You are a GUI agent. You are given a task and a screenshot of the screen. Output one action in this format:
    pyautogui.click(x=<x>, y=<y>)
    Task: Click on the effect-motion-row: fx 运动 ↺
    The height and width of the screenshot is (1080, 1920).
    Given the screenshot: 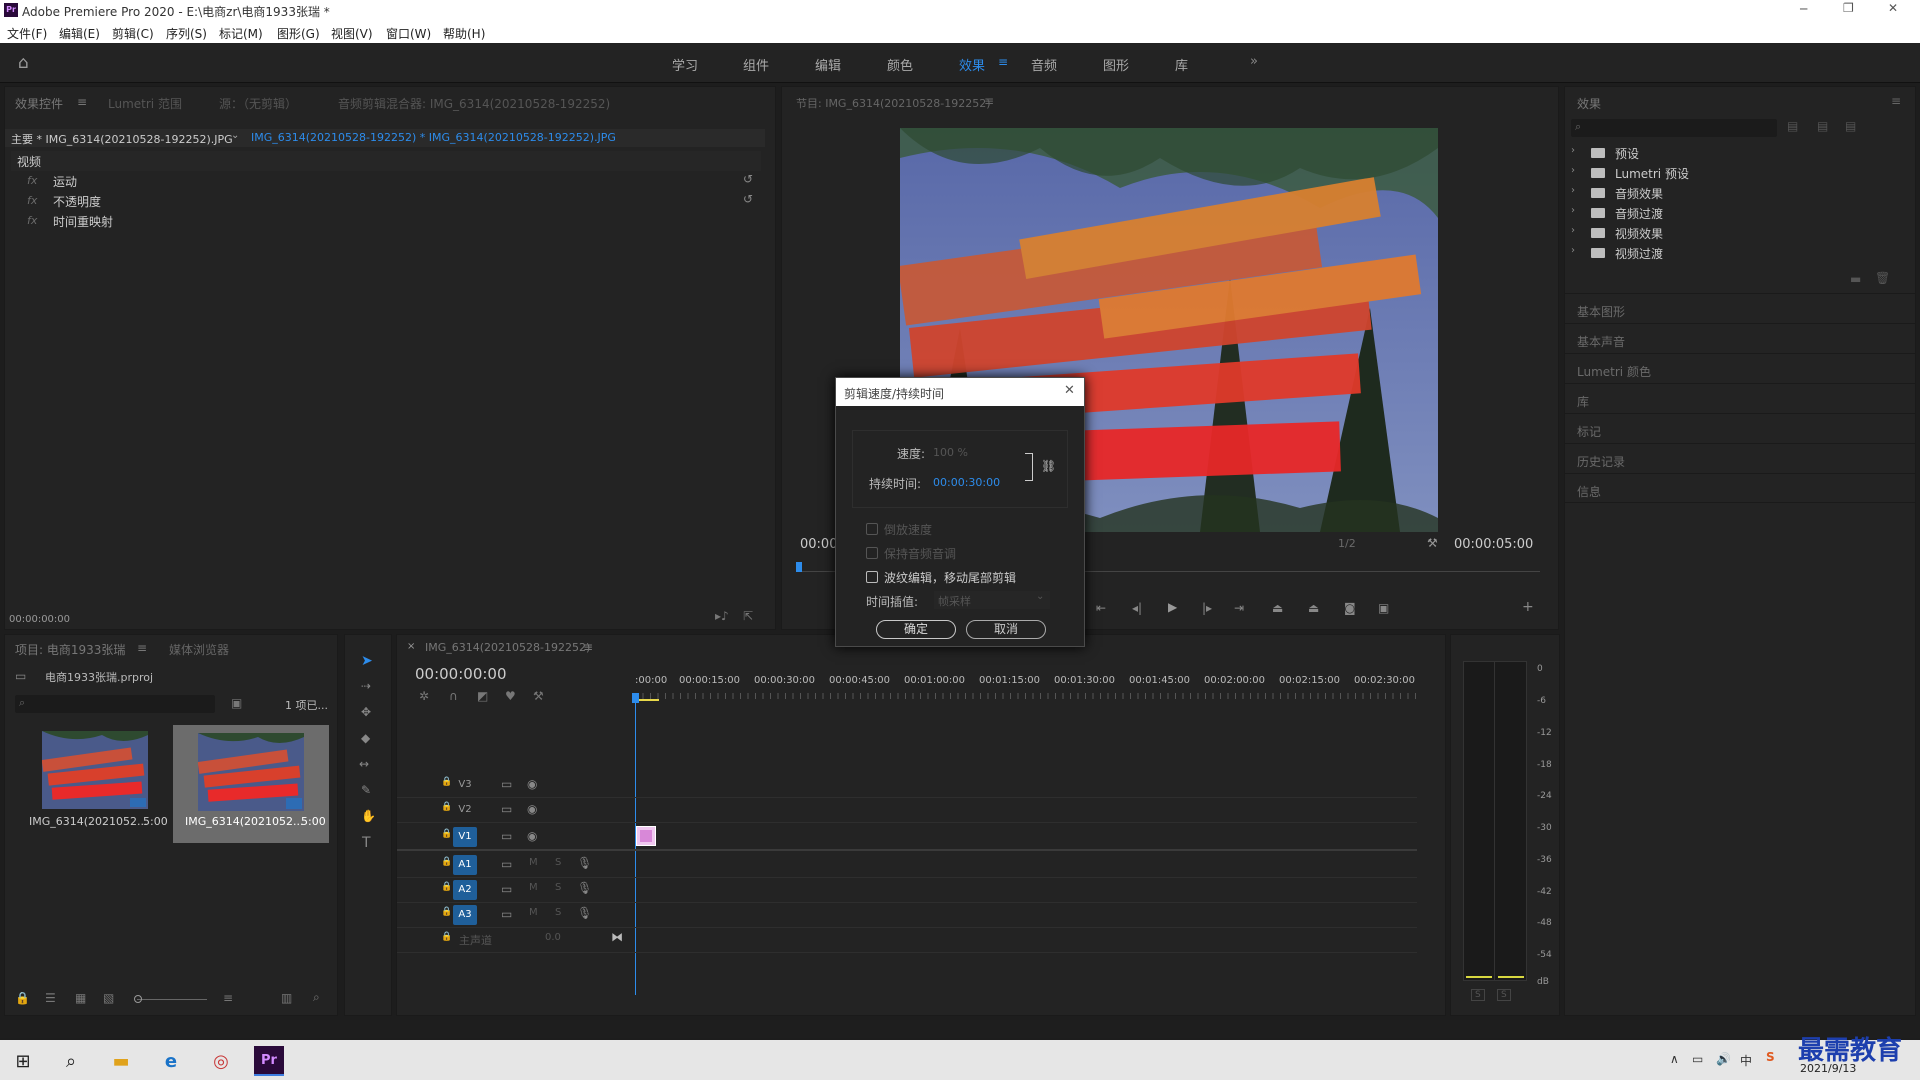 What is the action you would take?
    pyautogui.click(x=386, y=181)
    